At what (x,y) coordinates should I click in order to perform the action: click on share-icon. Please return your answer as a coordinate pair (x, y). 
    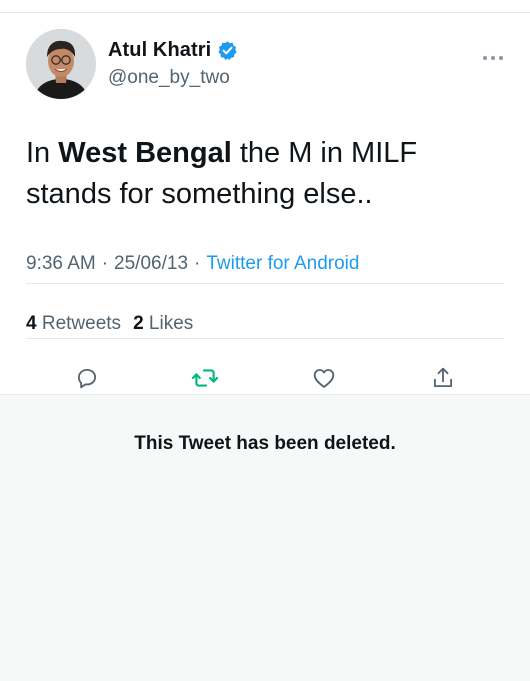
    Looking at the image, I should click on (443, 380).